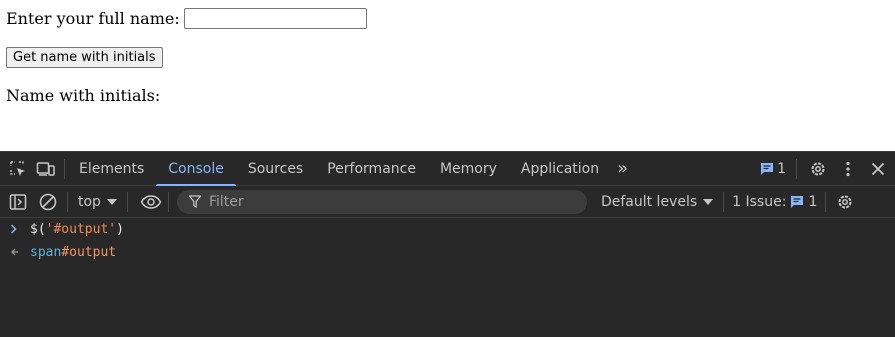  Describe the element at coordinates (560, 168) in the screenshot. I see `tab-application: Application` at that location.